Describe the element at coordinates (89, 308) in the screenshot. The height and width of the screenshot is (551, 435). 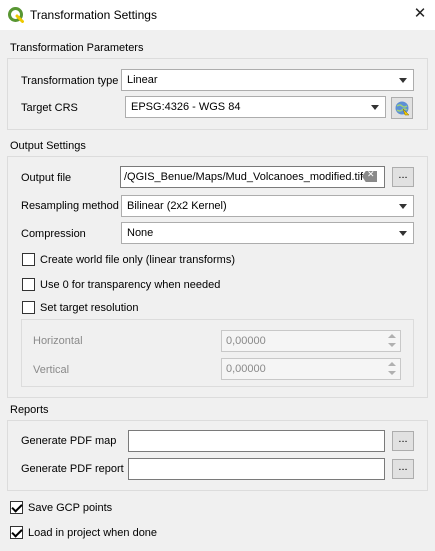
I see `target-resolution-label: Set target resolution` at that location.